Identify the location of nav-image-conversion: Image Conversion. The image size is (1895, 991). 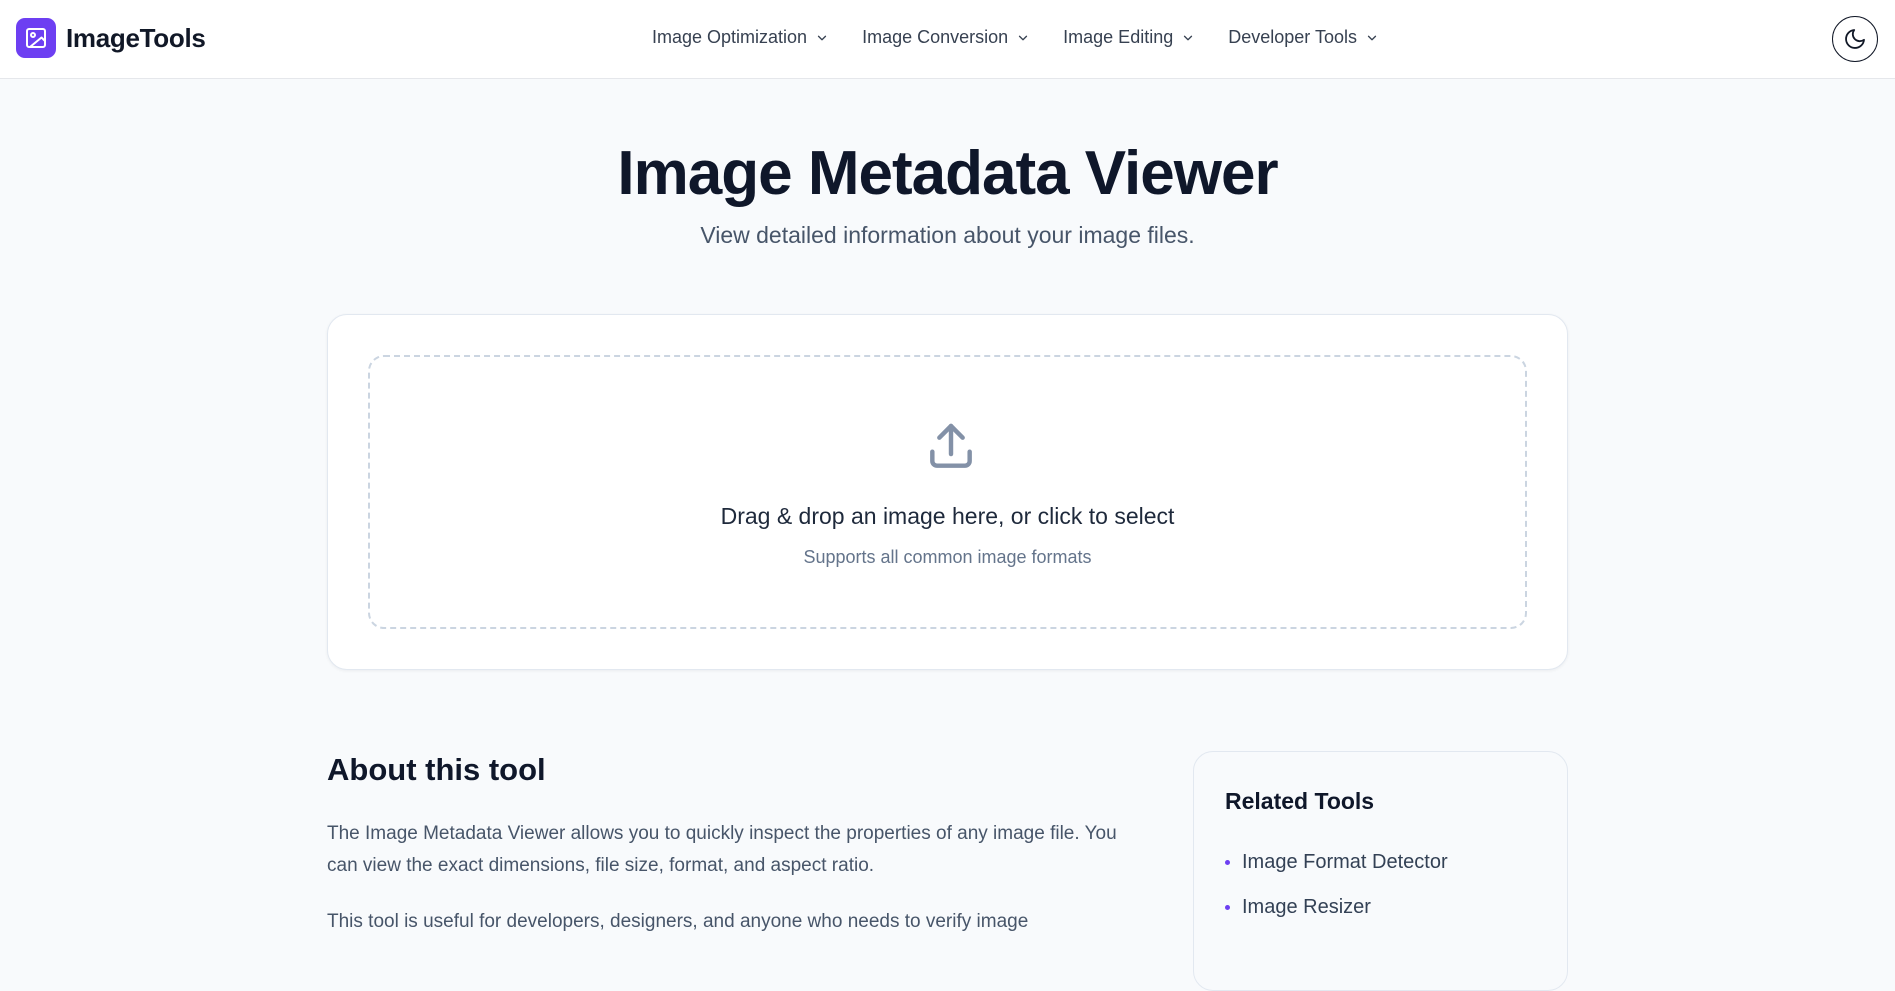
(946, 37).